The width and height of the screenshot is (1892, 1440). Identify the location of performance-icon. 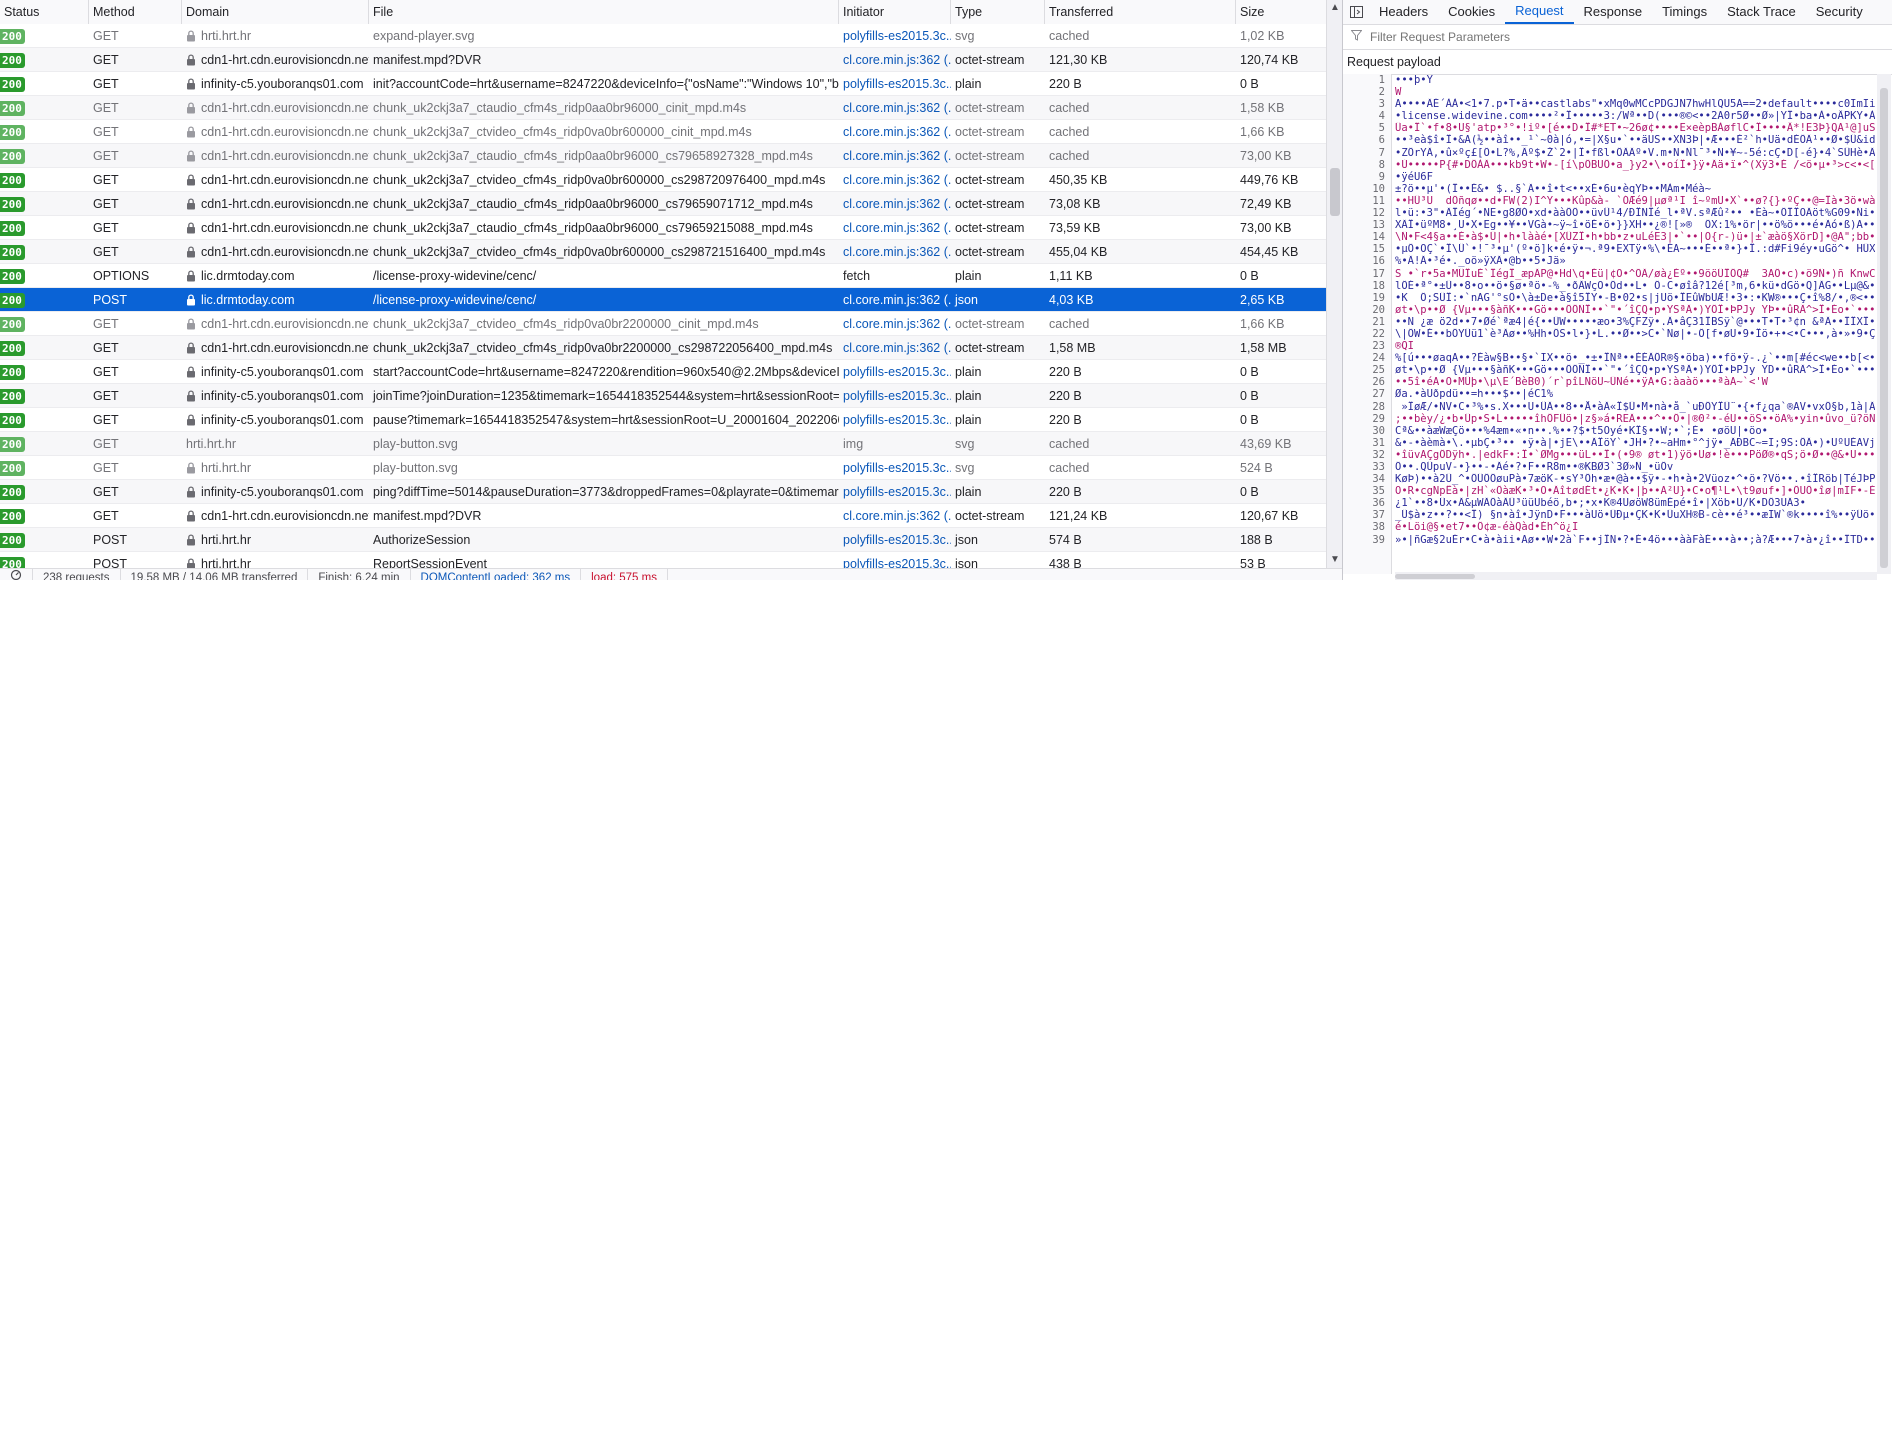
(16, 574).